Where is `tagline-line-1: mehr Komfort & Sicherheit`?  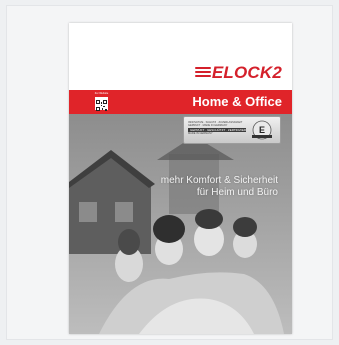
tagline-line-1: mehr Komfort & Sicherheit is located at coordinates (219, 180).